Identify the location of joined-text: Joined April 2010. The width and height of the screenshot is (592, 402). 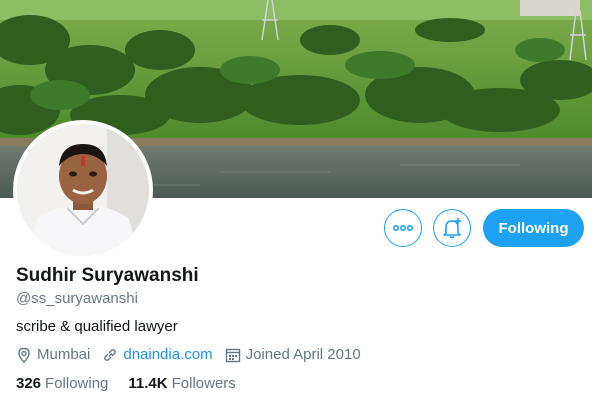
(303, 354).